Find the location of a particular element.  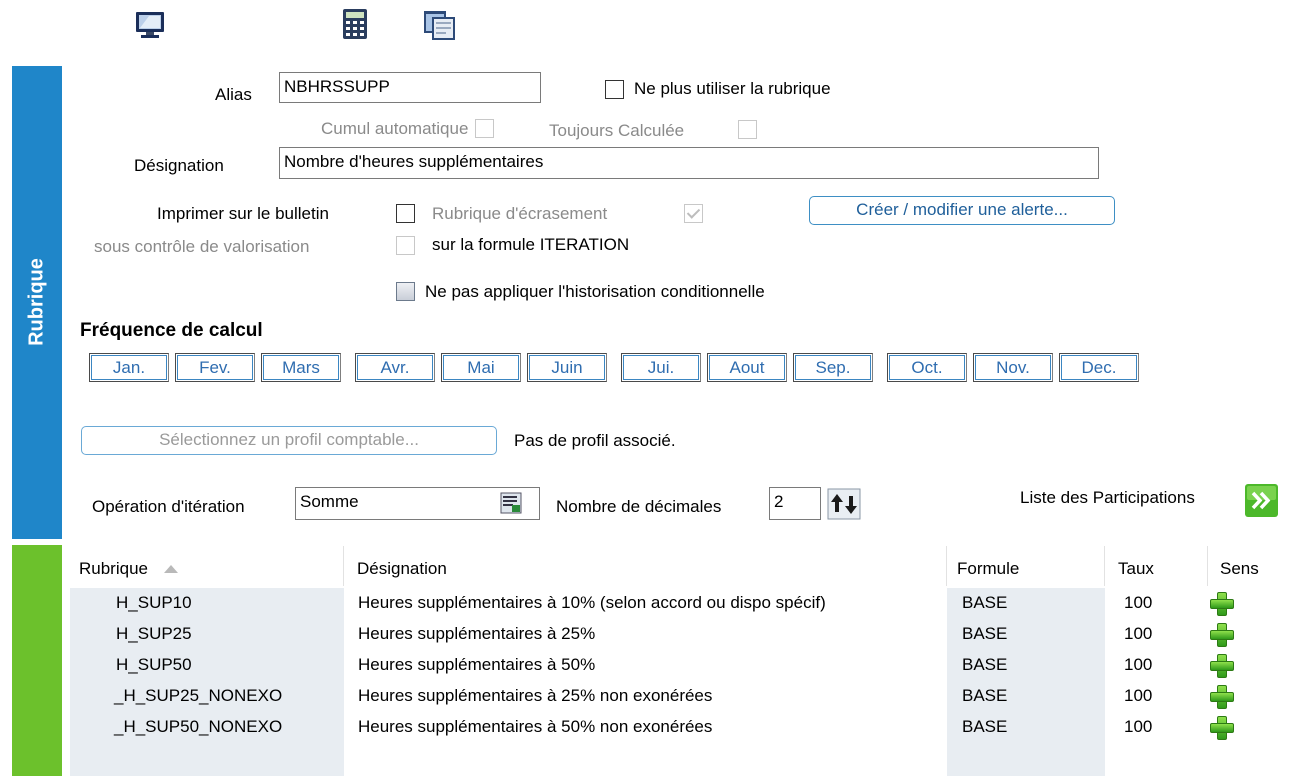

checkmark-icon is located at coordinates (693, 212).